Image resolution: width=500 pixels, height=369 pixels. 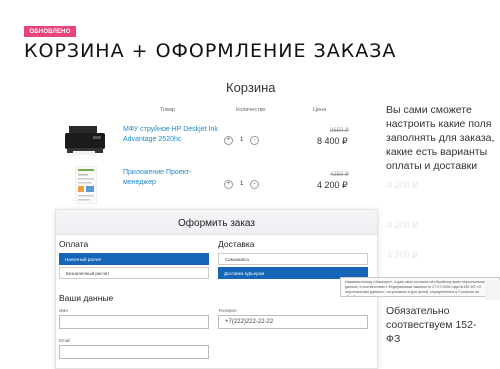 What do you see at coordinates (236, 244) in the screenshot?
I see `delivery-label: Доставка` at bounding box center [236, 244].